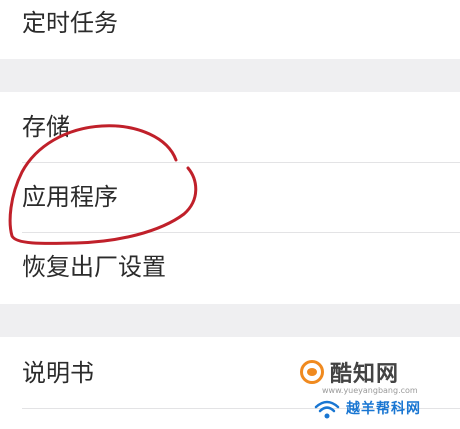 The height and width of the screenshot is (429, 460). I want to click on settings-item-storage: 存储, so click(230, 127).